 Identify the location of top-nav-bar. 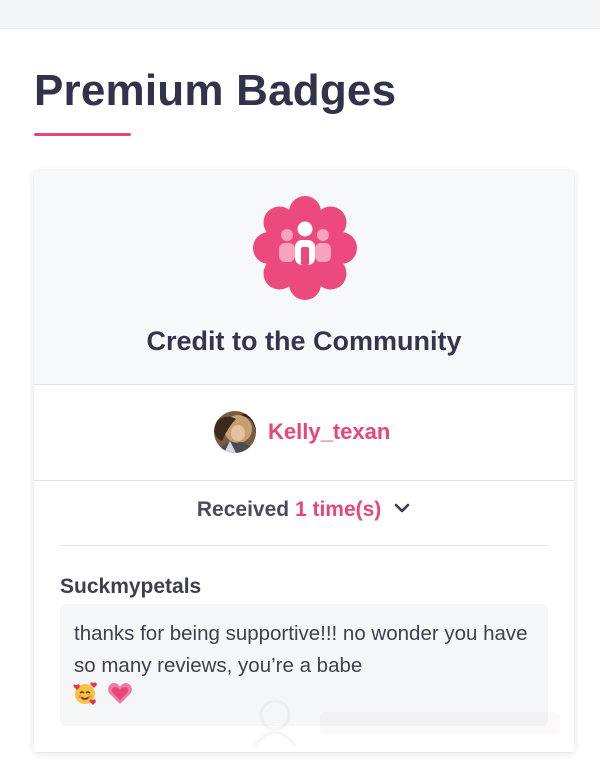
(300, 14).